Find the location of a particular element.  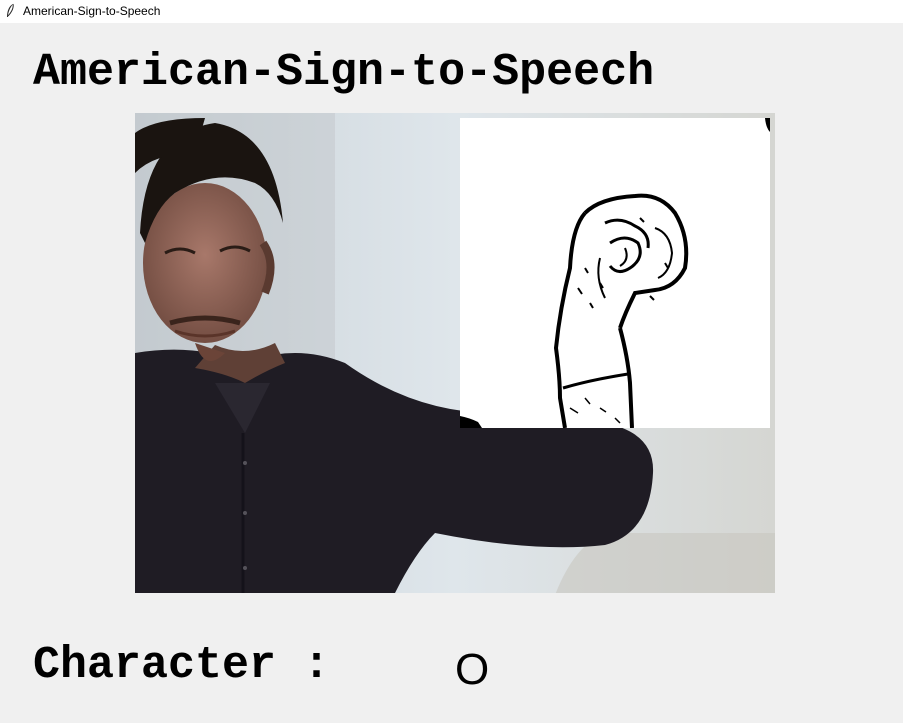

window-title: American-Sign-to-Speech is located at coordinates (92, 11).